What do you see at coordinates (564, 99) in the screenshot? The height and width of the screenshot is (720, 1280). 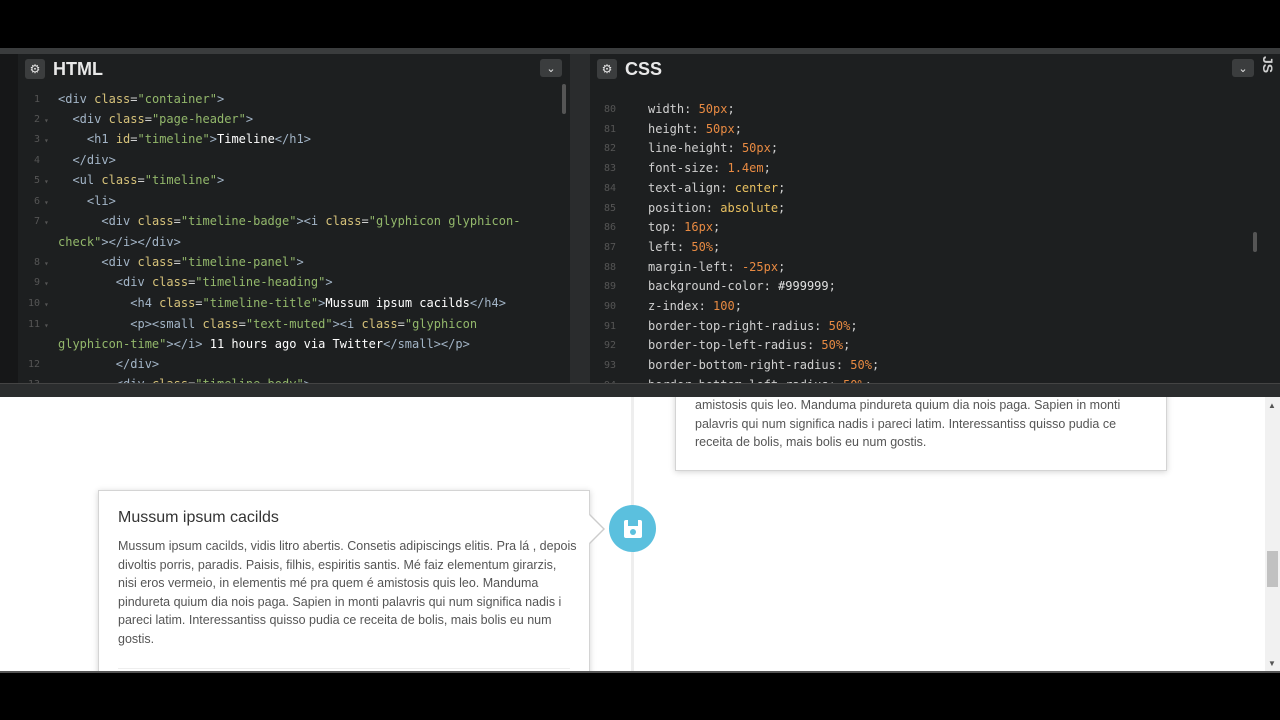 I see `html-scrollbar-thumb` at bounding box center [564, 99].